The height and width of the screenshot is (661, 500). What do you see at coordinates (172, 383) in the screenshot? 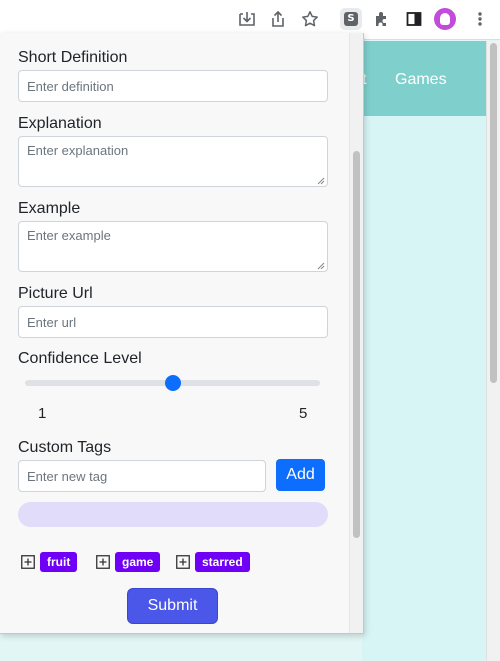
I see `confidence-slider-thumb` at bounding box center [172, 383].